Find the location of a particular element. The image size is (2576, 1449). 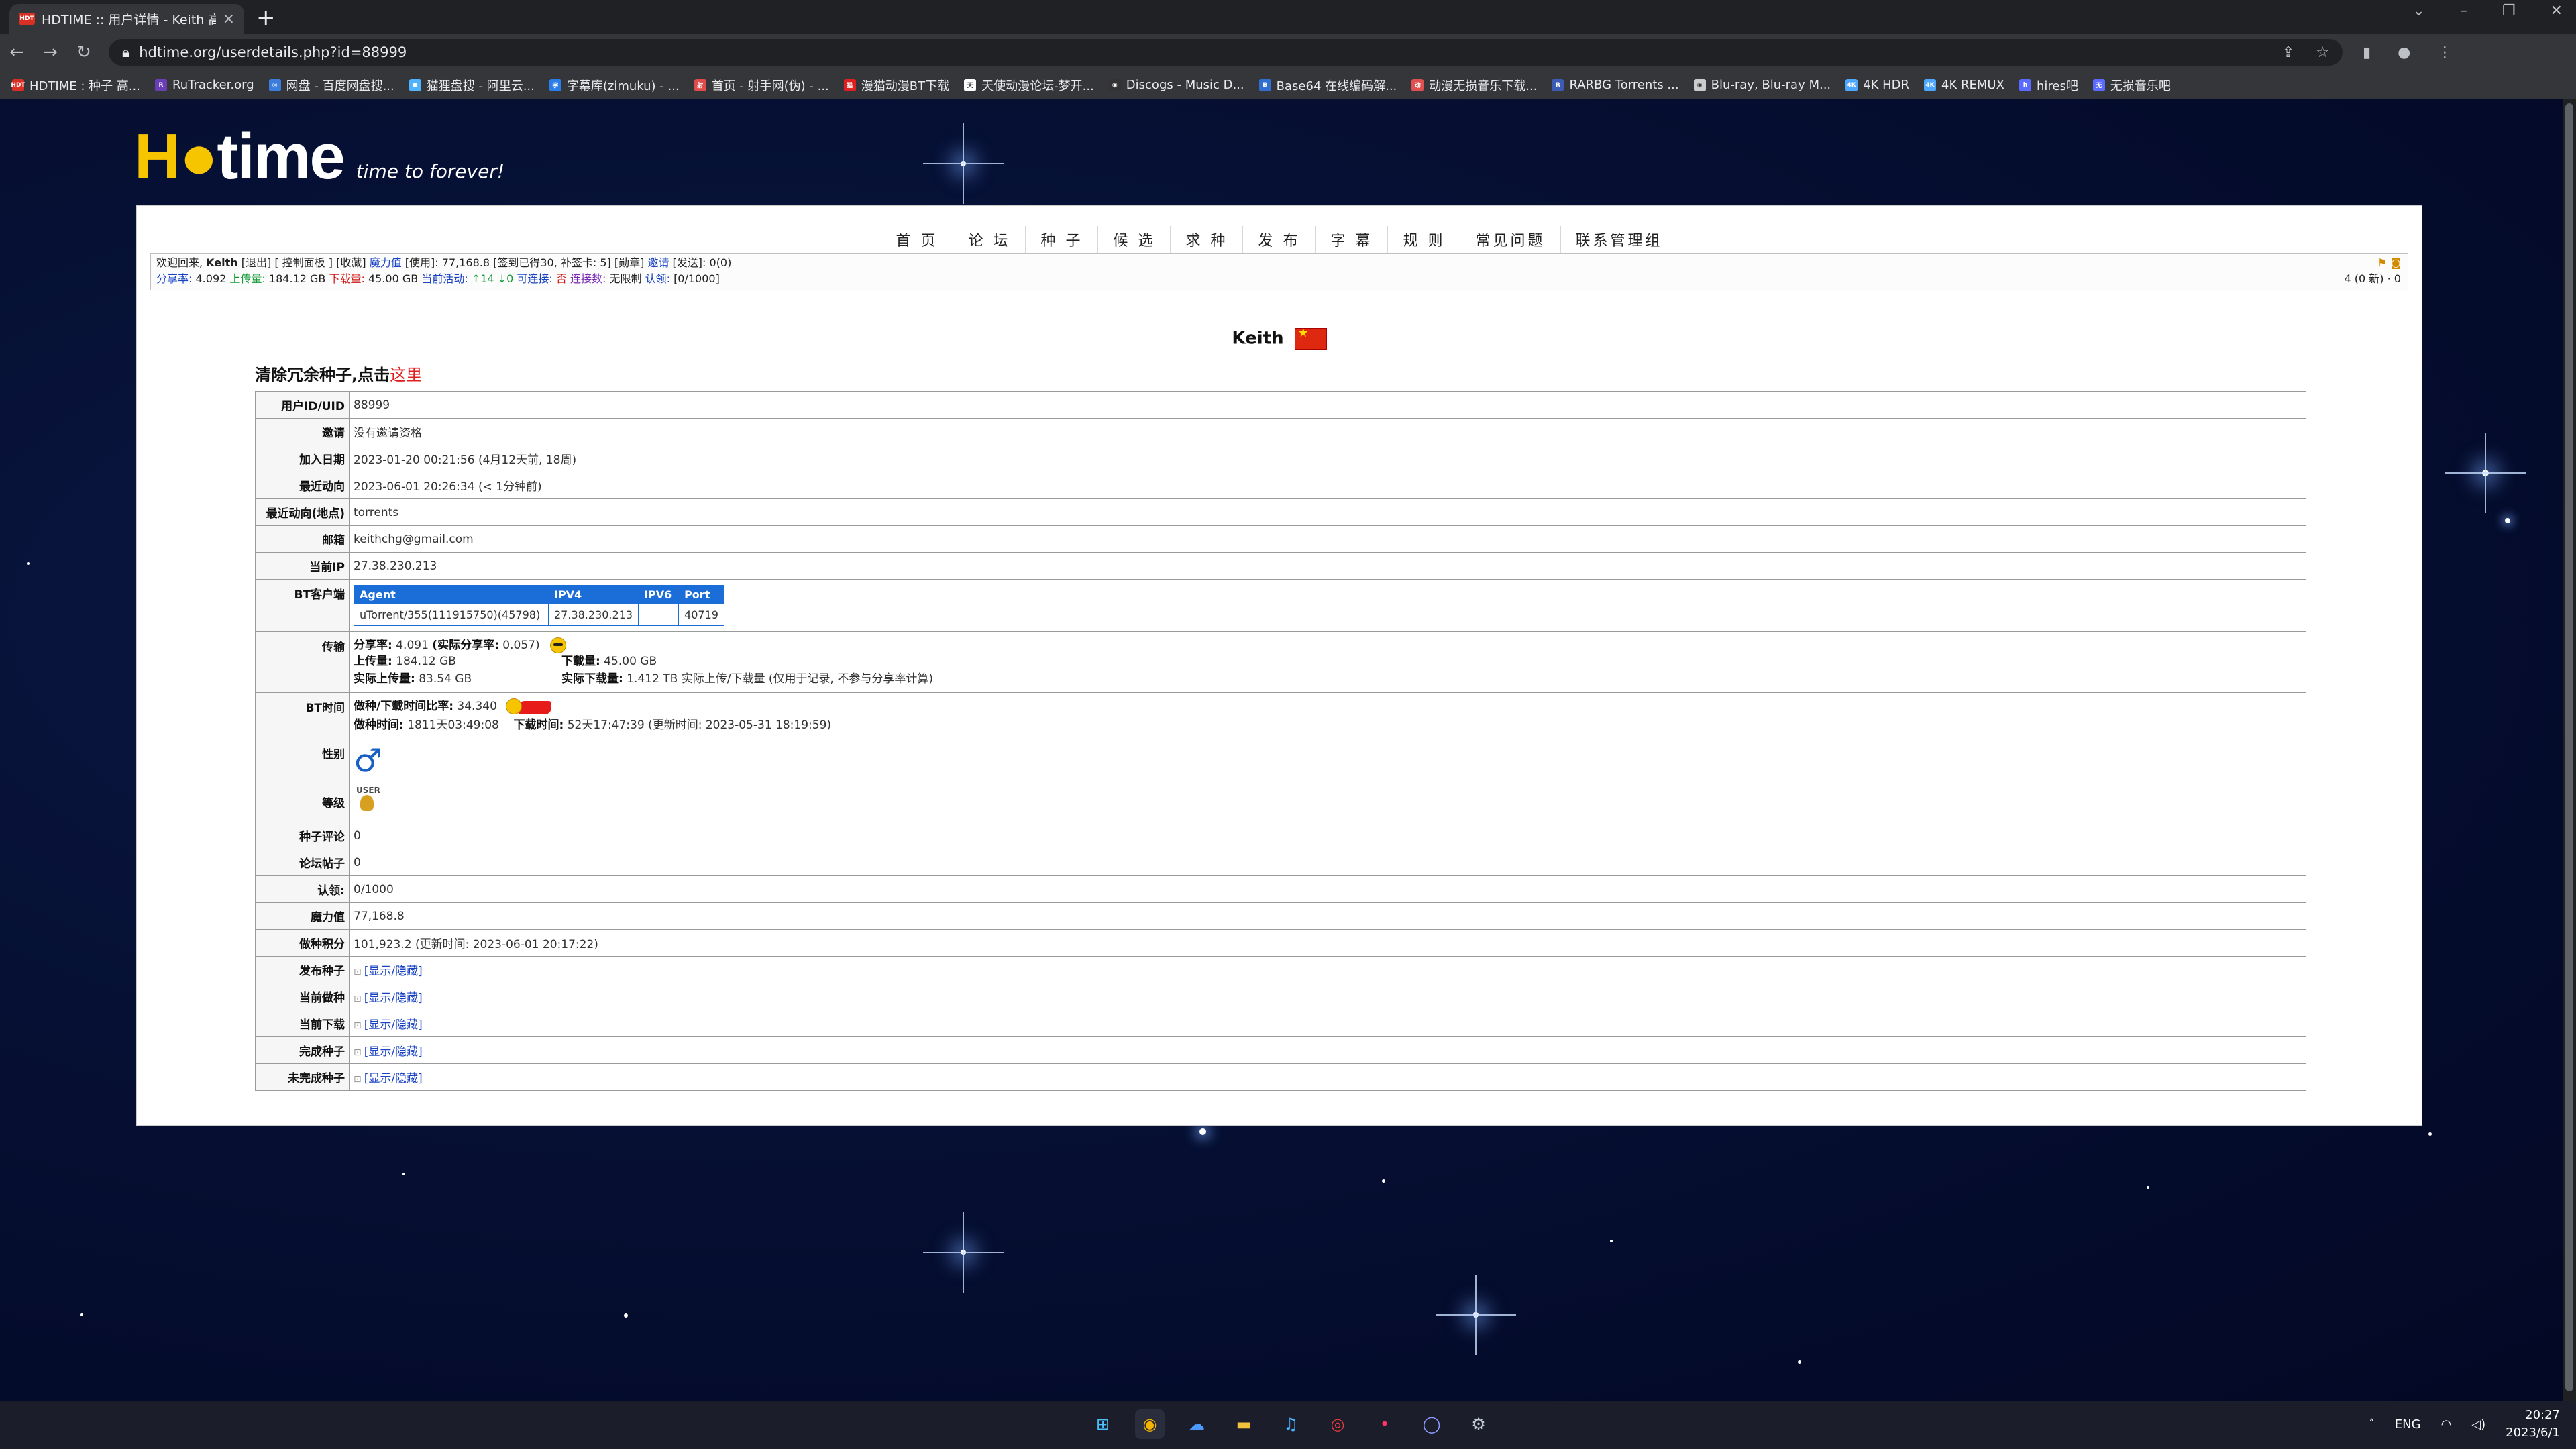

chrome-icon: ◉ is located at coordinates (1150, 1424).